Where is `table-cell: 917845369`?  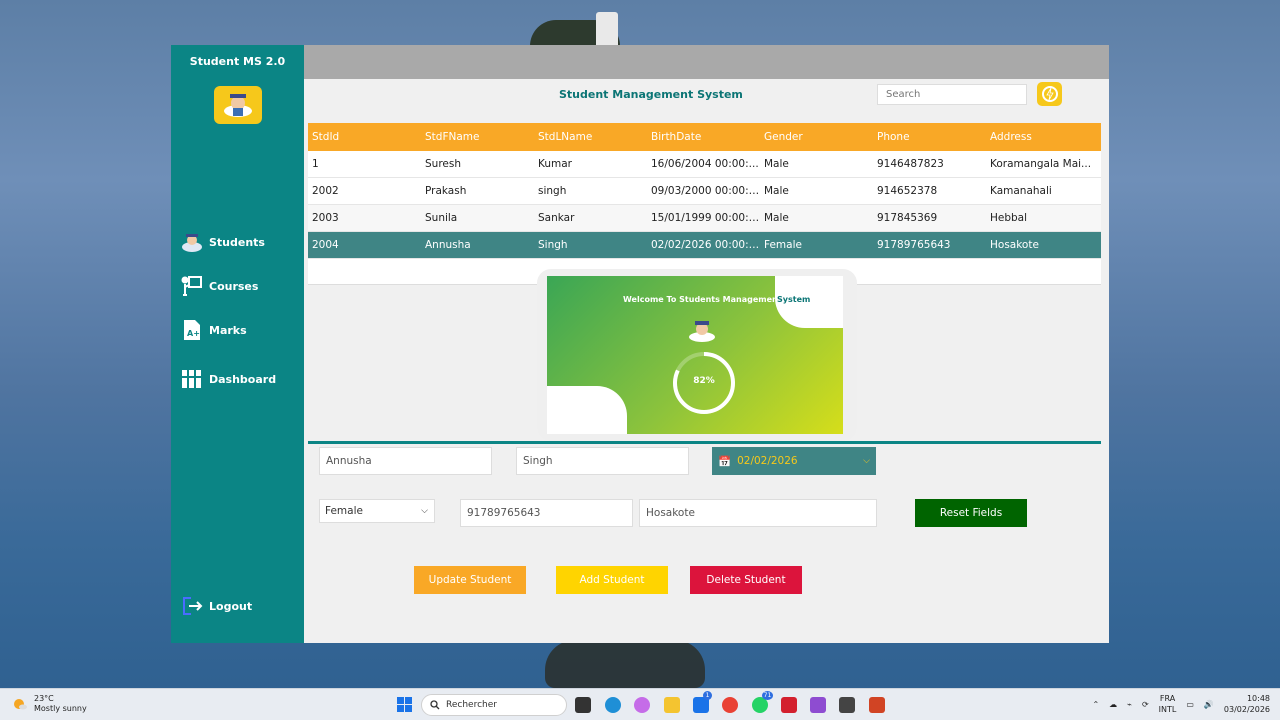 table-cell: 917845369 is located at coordinates (907, 218).